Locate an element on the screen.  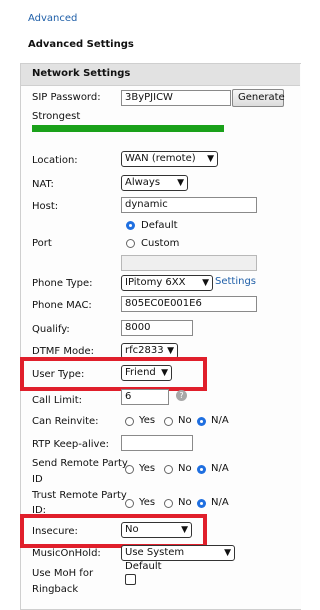
phone-type-value: IPitomy 6XX is located at coordinates (155, 282).